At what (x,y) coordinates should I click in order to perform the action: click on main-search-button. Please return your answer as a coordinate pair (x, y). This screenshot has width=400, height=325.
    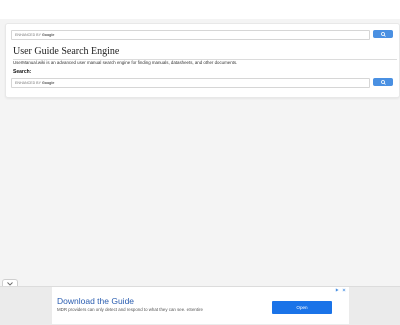
    Looking at the image, I should click on (383, 82).